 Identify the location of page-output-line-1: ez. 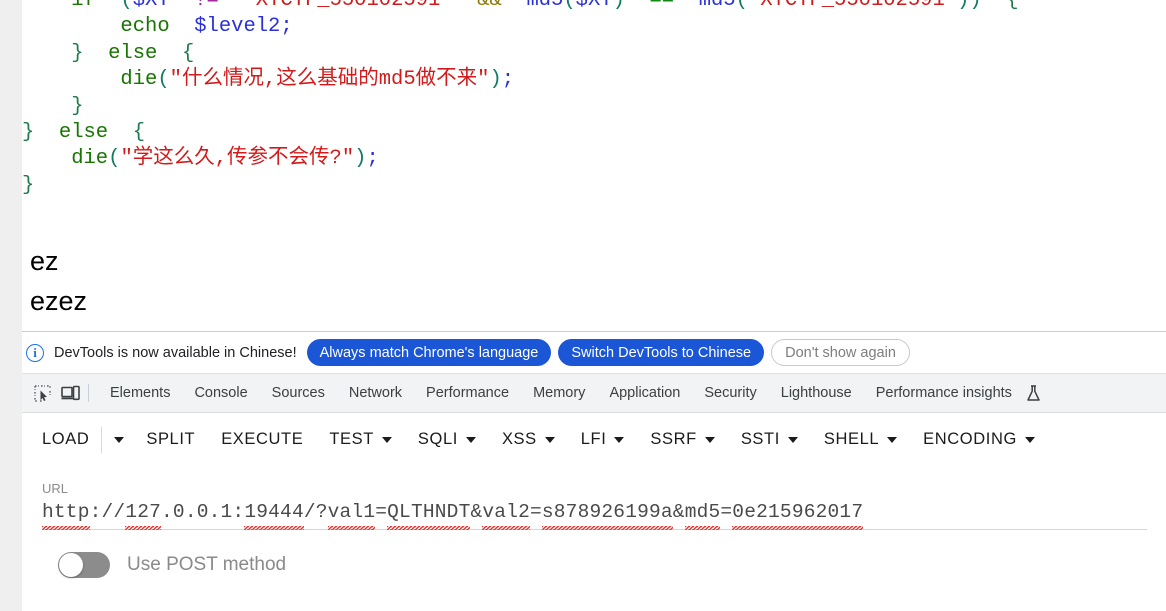
(44, 261).